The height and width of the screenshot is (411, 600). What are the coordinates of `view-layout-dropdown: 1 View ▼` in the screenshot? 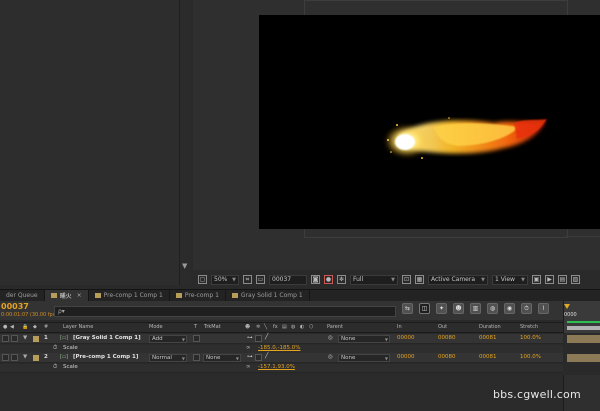 It's located at (510, 279).